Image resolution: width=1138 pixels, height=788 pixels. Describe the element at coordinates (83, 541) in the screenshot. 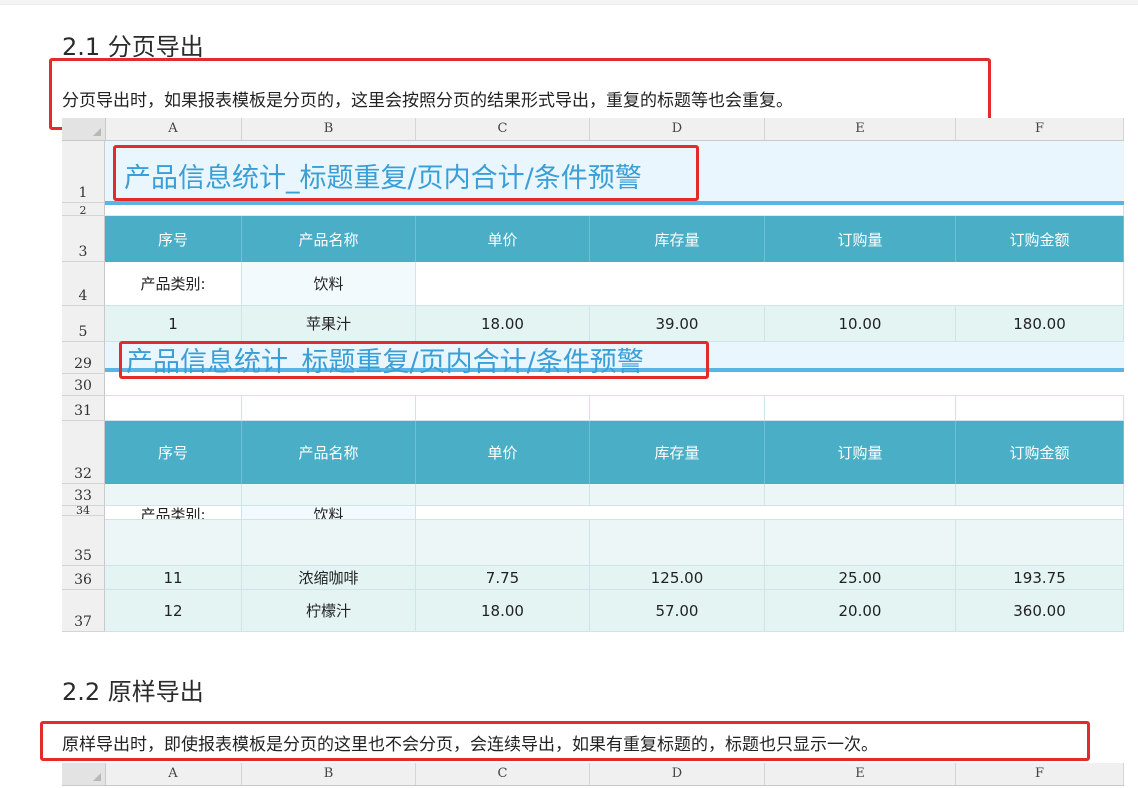

I see `row-header: 35` at that location.